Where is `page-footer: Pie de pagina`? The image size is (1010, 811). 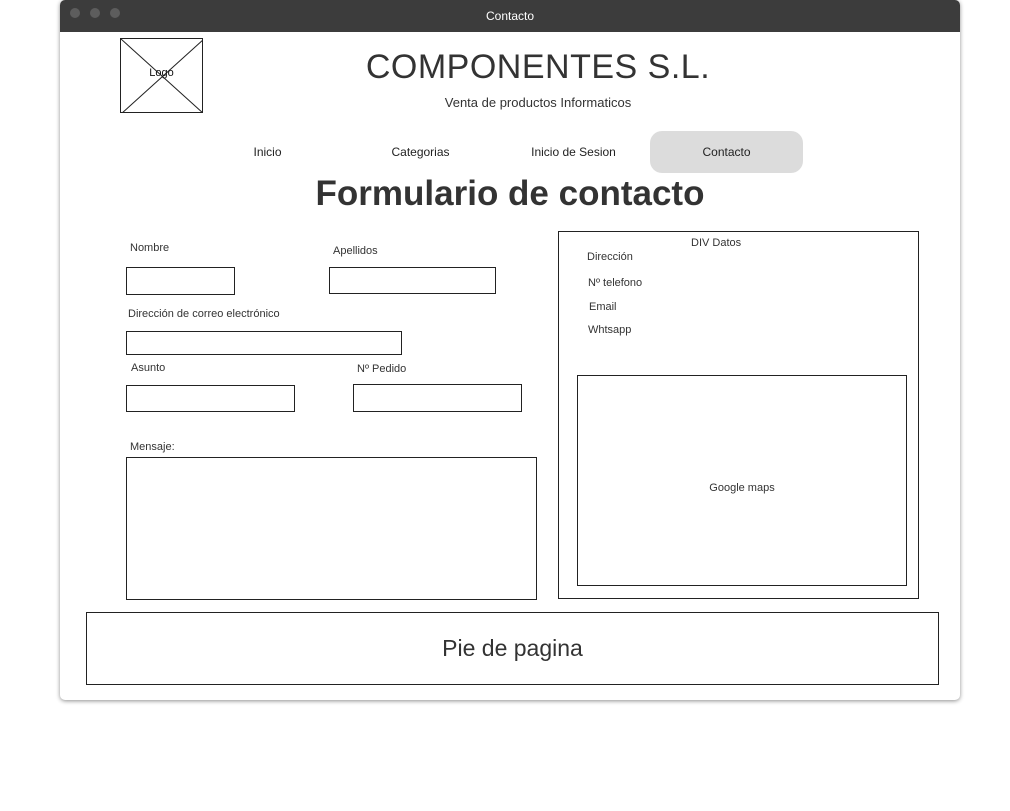
page-footer: Pie de pagina is located at coordinates (512, 648).